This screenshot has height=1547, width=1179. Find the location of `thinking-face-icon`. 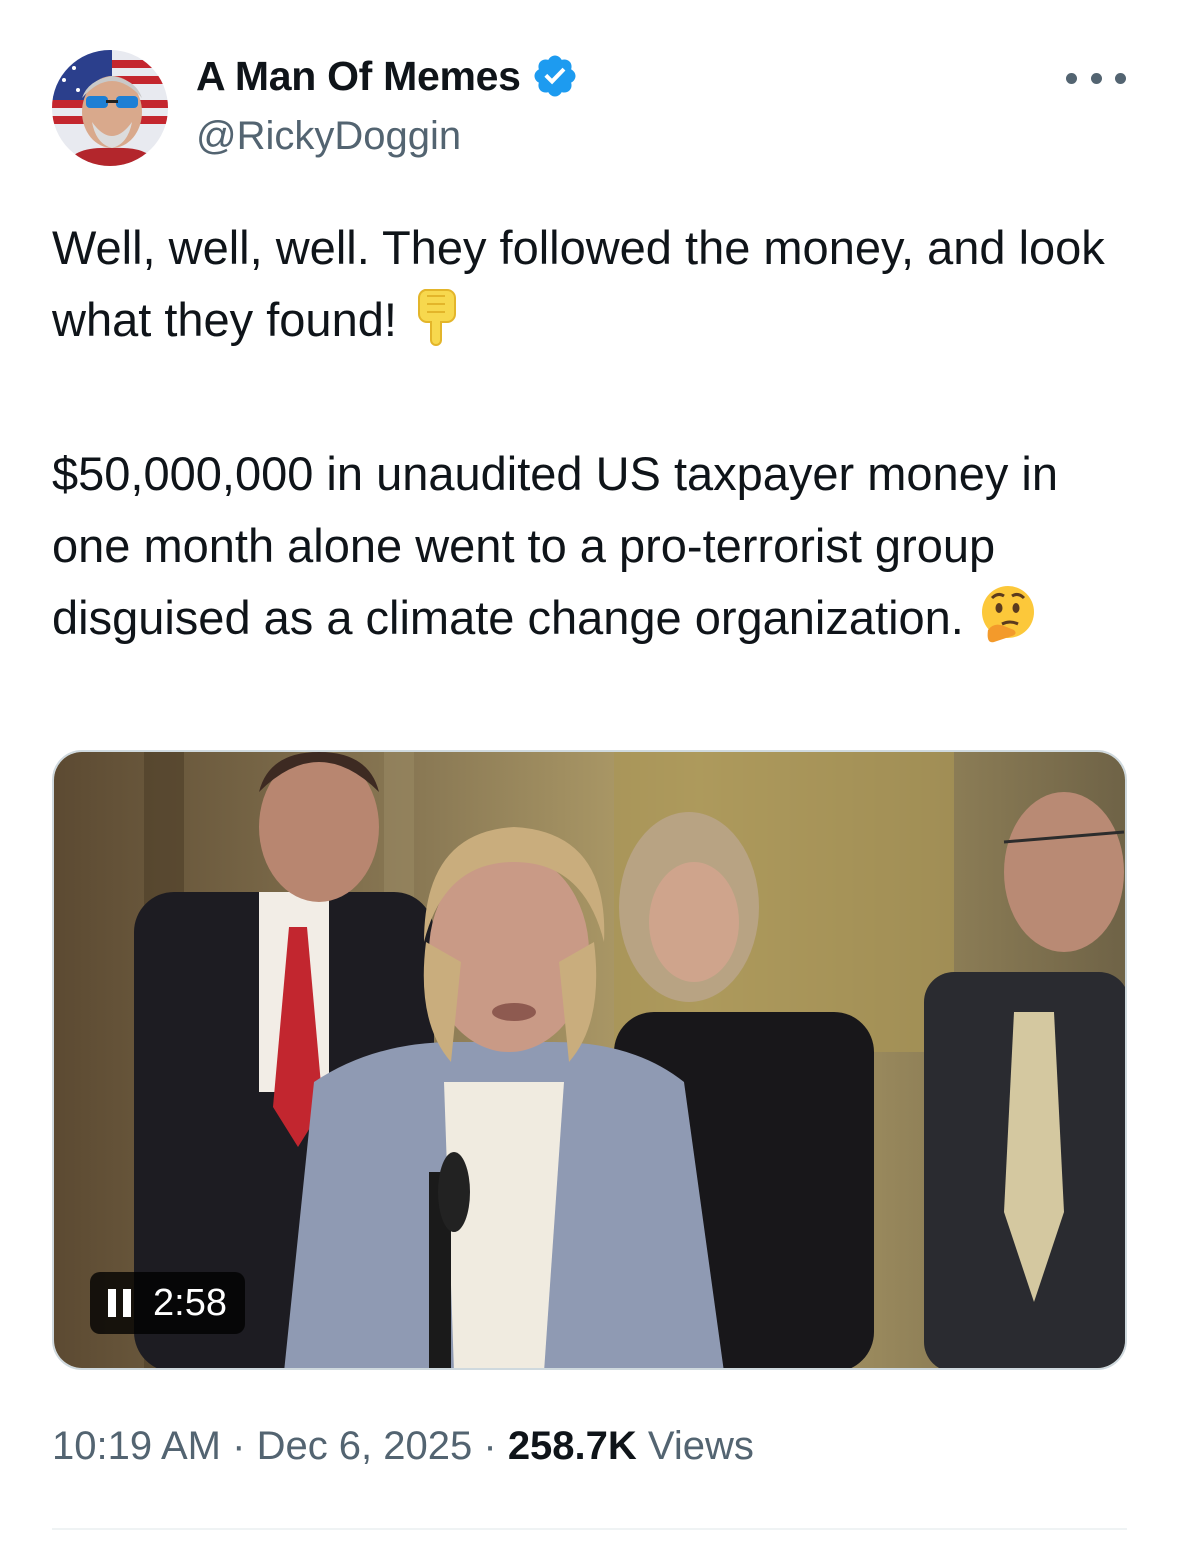

thinking-face-icon is located at coordinates (1008, 624).